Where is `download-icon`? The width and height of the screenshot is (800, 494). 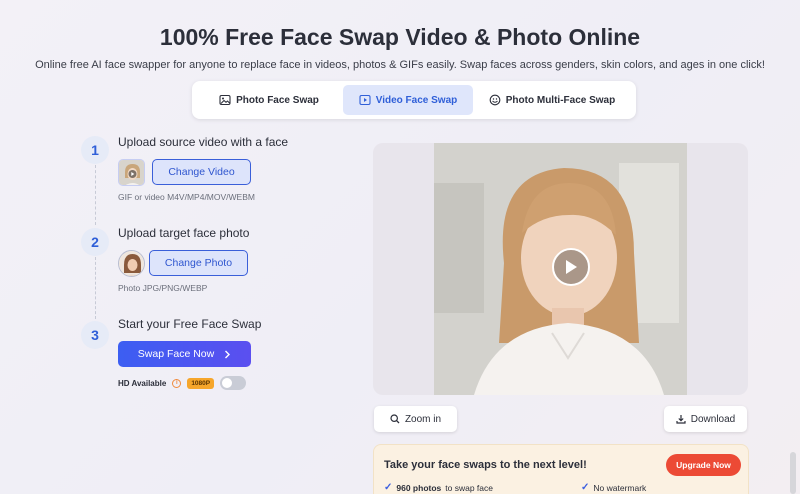 download-icon is located at coordinates (681, 419).